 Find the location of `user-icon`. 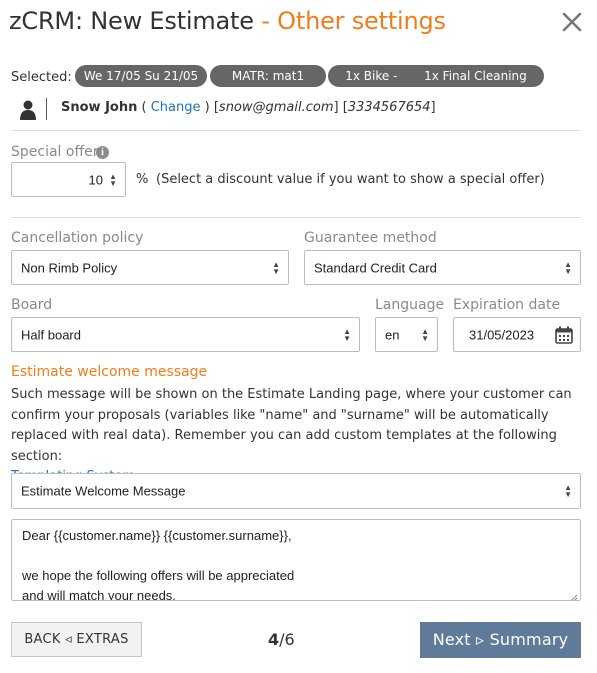

user-icon is located at coordinates (28, 110).